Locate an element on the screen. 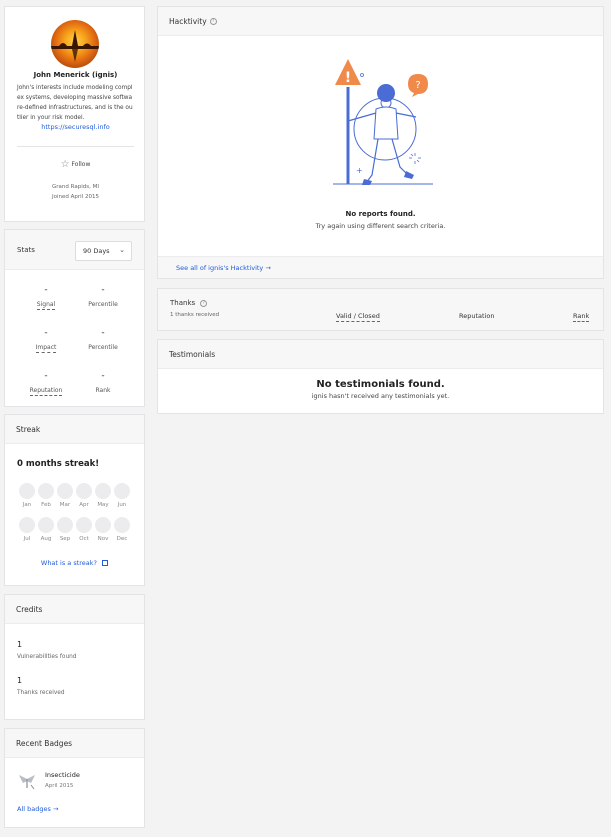 The width and height of the screenshot is (611, 837). badges-header: Recent Badges is located at coordinates (74, 743).